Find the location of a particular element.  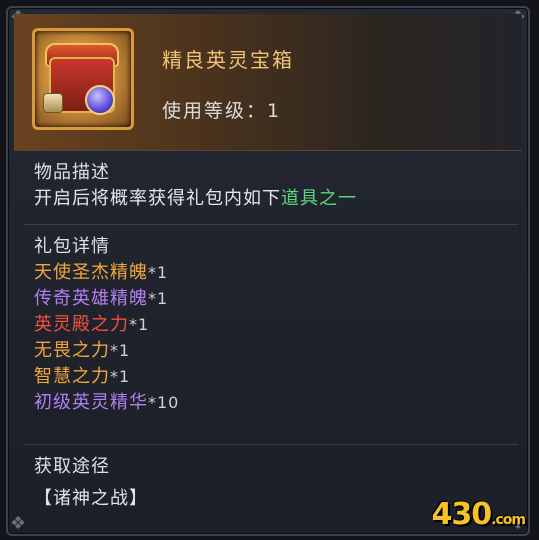

gem-icon is located at coordinates (100, 100).